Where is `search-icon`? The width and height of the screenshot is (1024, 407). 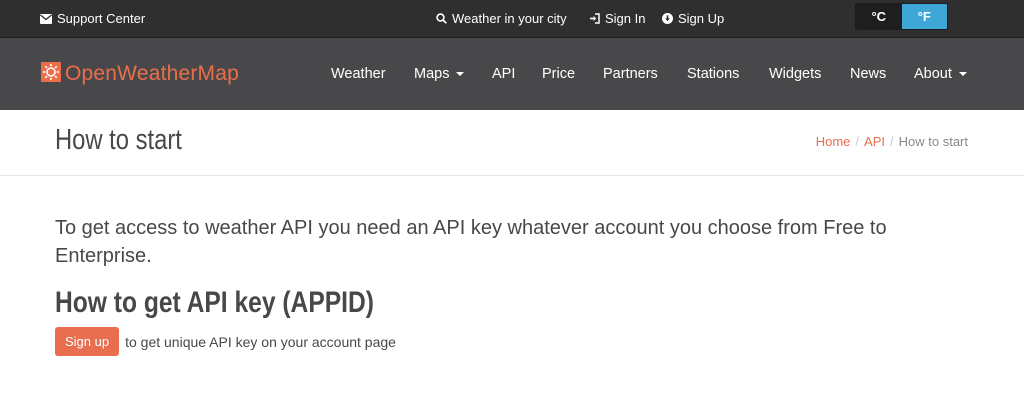
search-icon is located at coordinates (441, 18).